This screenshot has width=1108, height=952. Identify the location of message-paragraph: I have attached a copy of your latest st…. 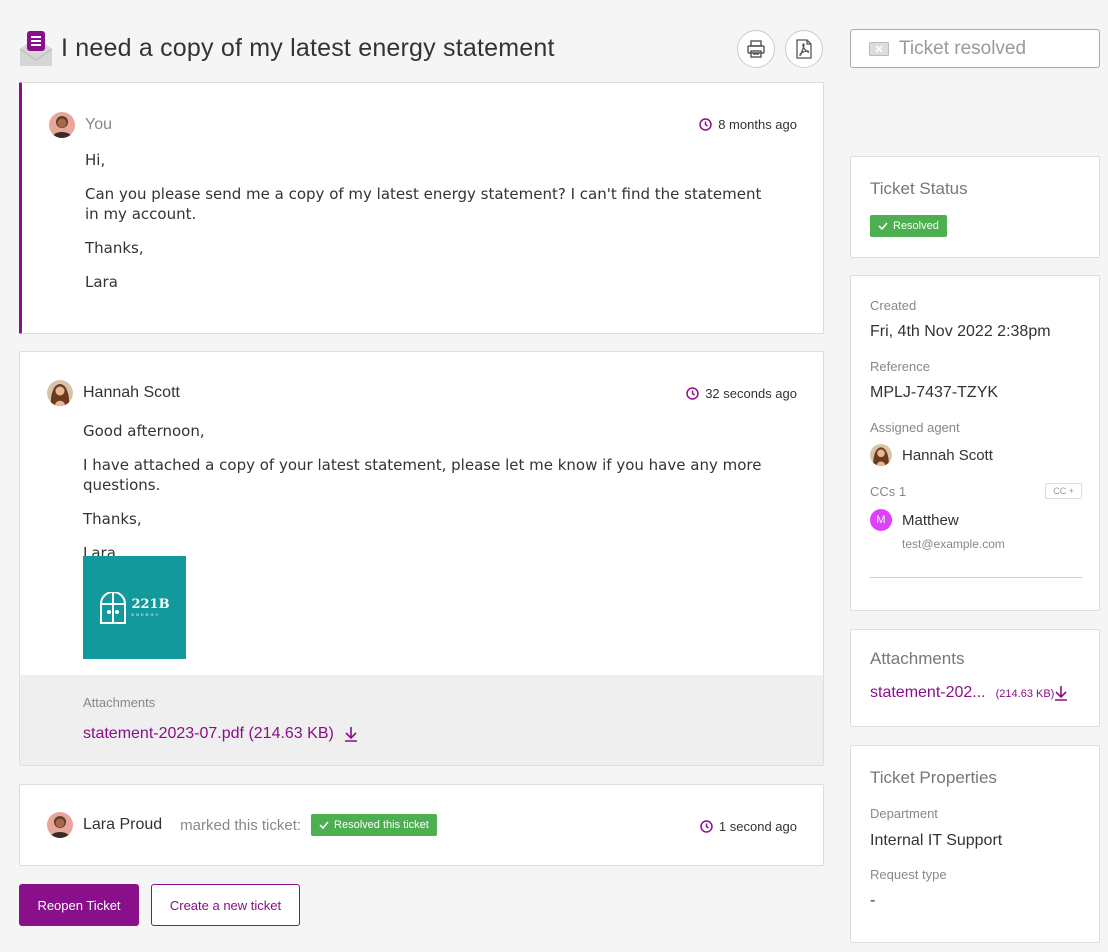
(422, 475).